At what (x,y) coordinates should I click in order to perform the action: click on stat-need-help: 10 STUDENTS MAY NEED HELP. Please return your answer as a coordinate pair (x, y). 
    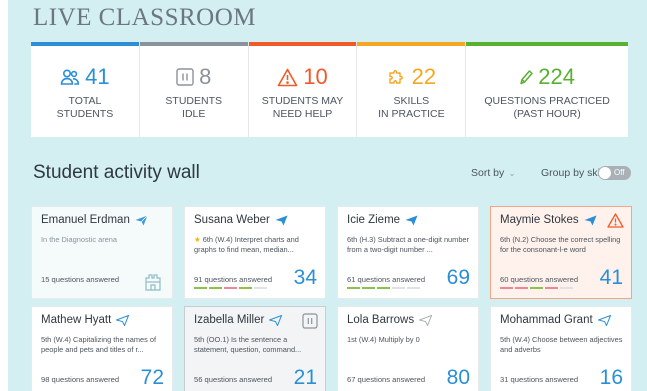
    Looking at the image, I should click on (303, 89).